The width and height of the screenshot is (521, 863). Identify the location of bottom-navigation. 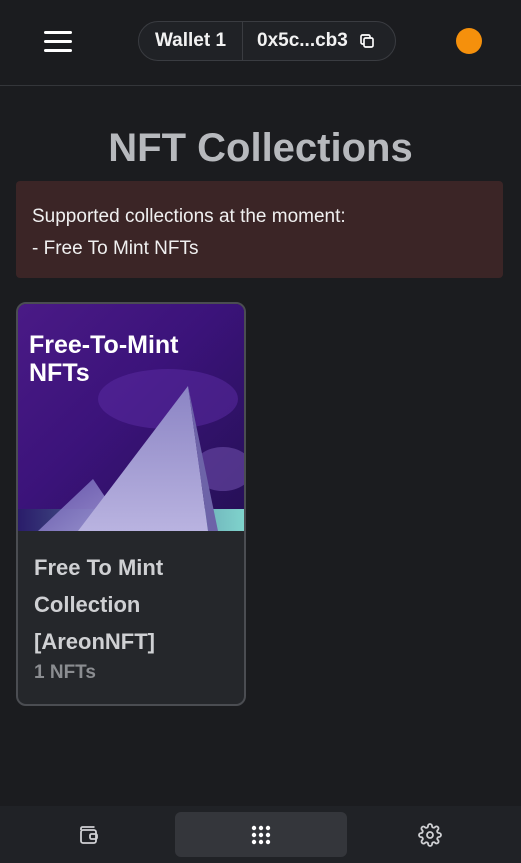
(260, 834).